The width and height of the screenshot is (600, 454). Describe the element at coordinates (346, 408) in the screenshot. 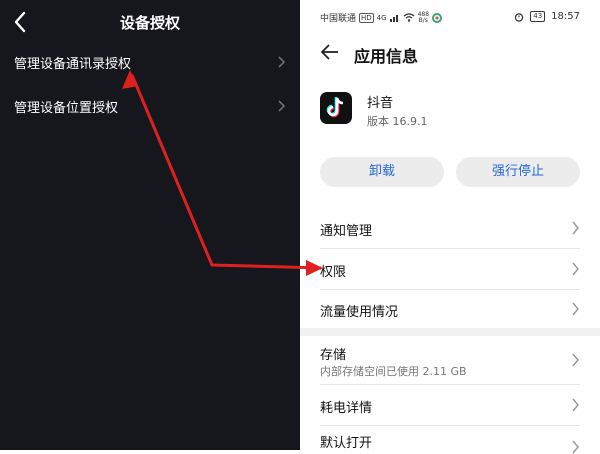

I see `row-label: 耗电详情` at that location.